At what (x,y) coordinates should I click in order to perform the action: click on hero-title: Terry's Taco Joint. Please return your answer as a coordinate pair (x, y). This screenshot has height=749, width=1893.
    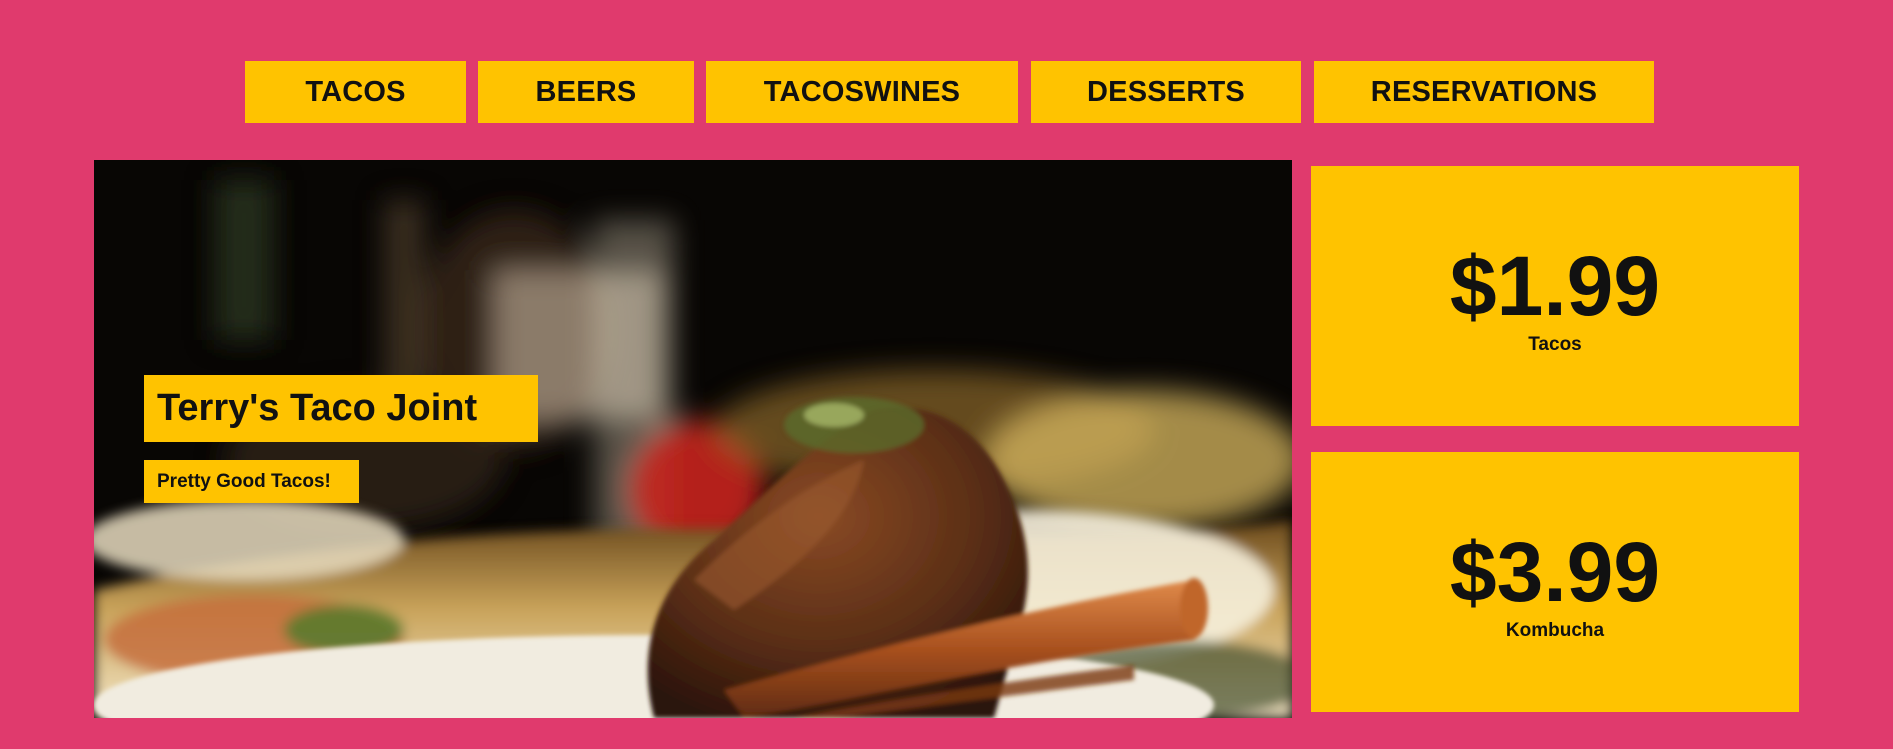
    Looking at the image, I should click on (341, 408).